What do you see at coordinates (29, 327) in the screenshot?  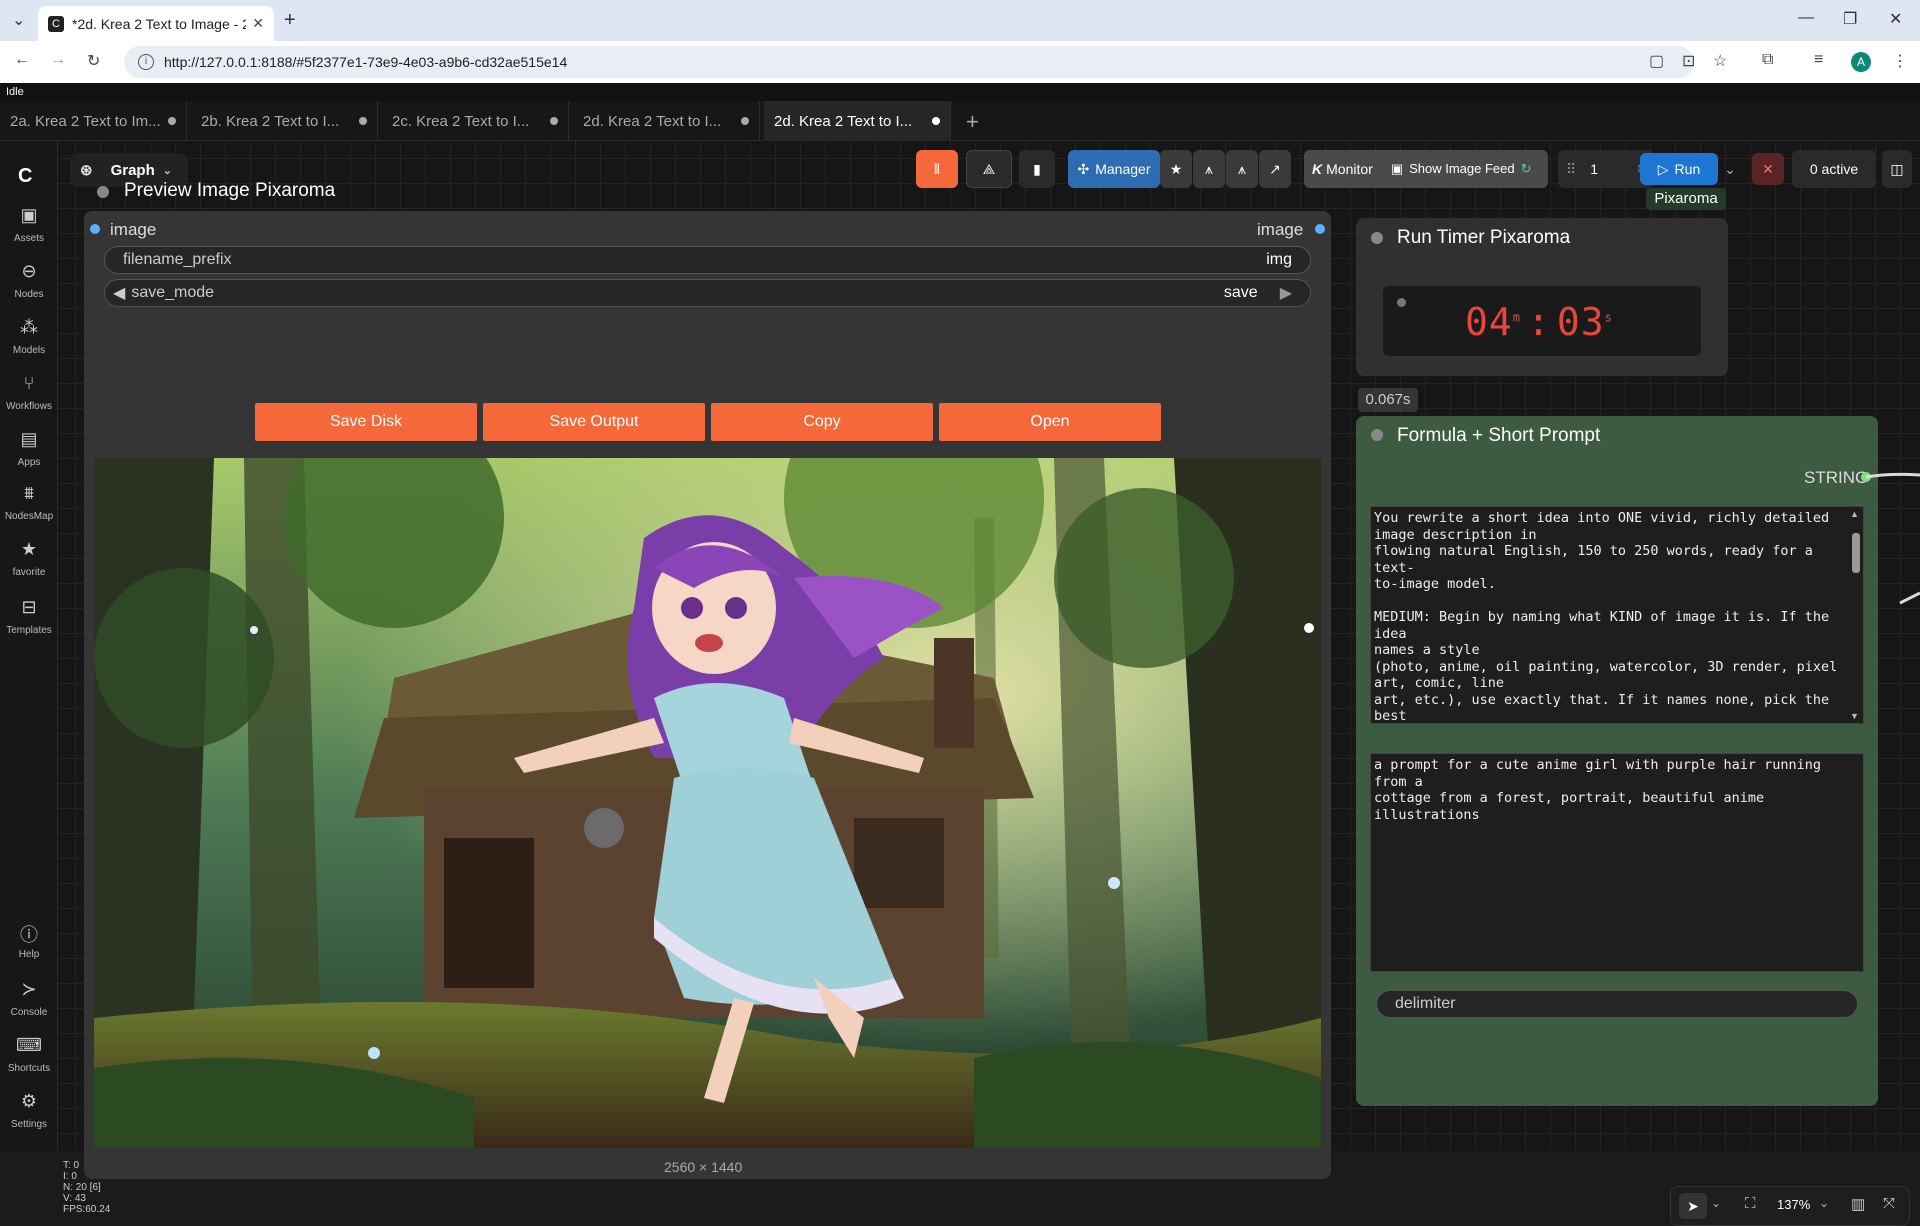 I see `models-icon: ⁂` at bounding box center [29, 327].